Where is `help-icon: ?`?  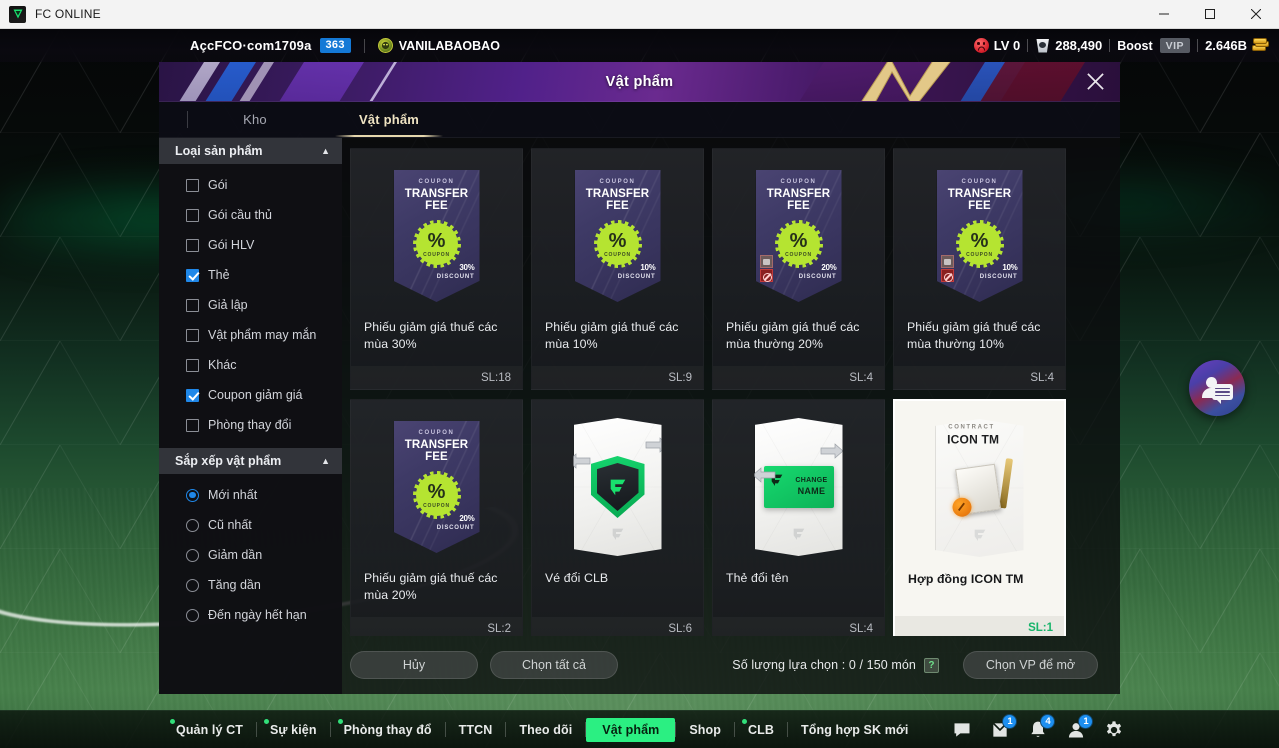 help-icon: ? is located at coordinates (931, 665).